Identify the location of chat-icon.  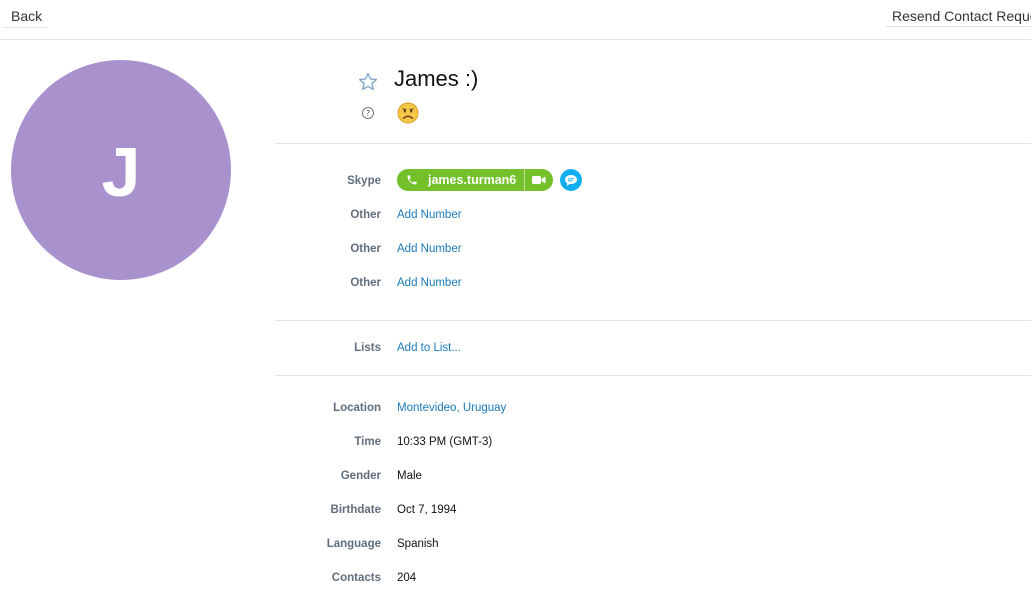
(571, 180).